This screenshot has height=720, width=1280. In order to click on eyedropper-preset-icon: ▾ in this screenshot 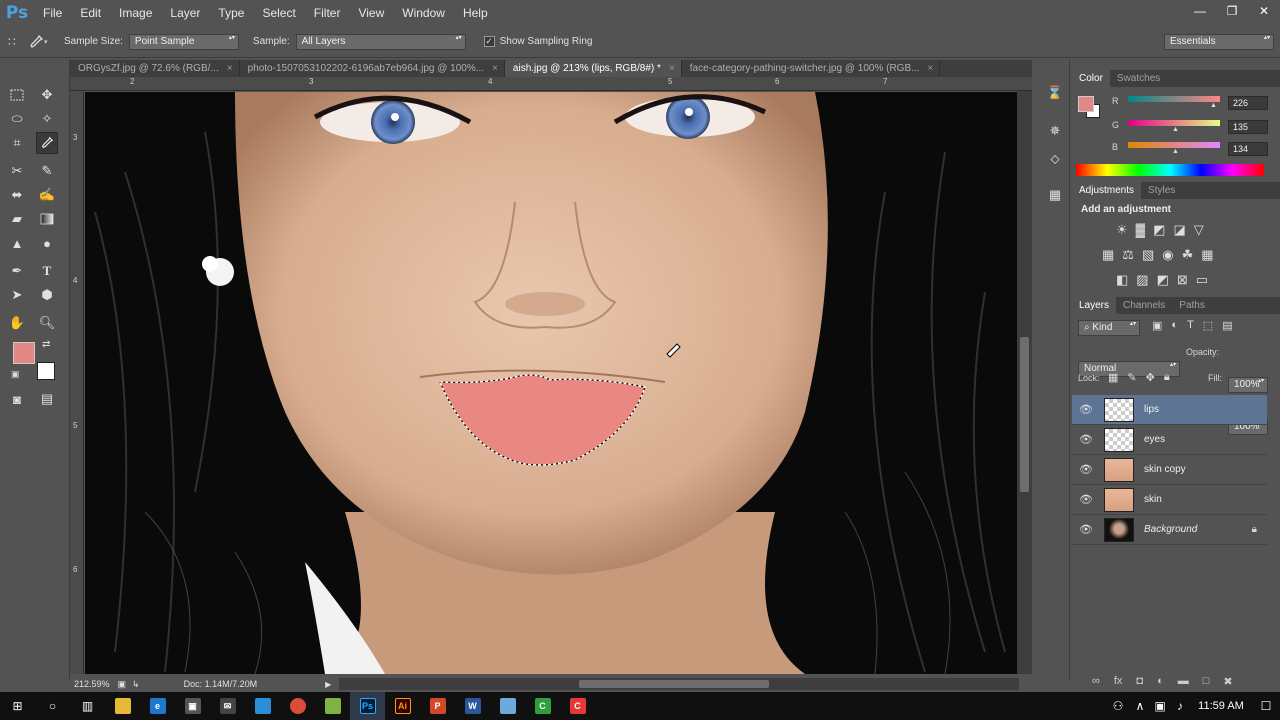, I will do `click(42, 42)`.